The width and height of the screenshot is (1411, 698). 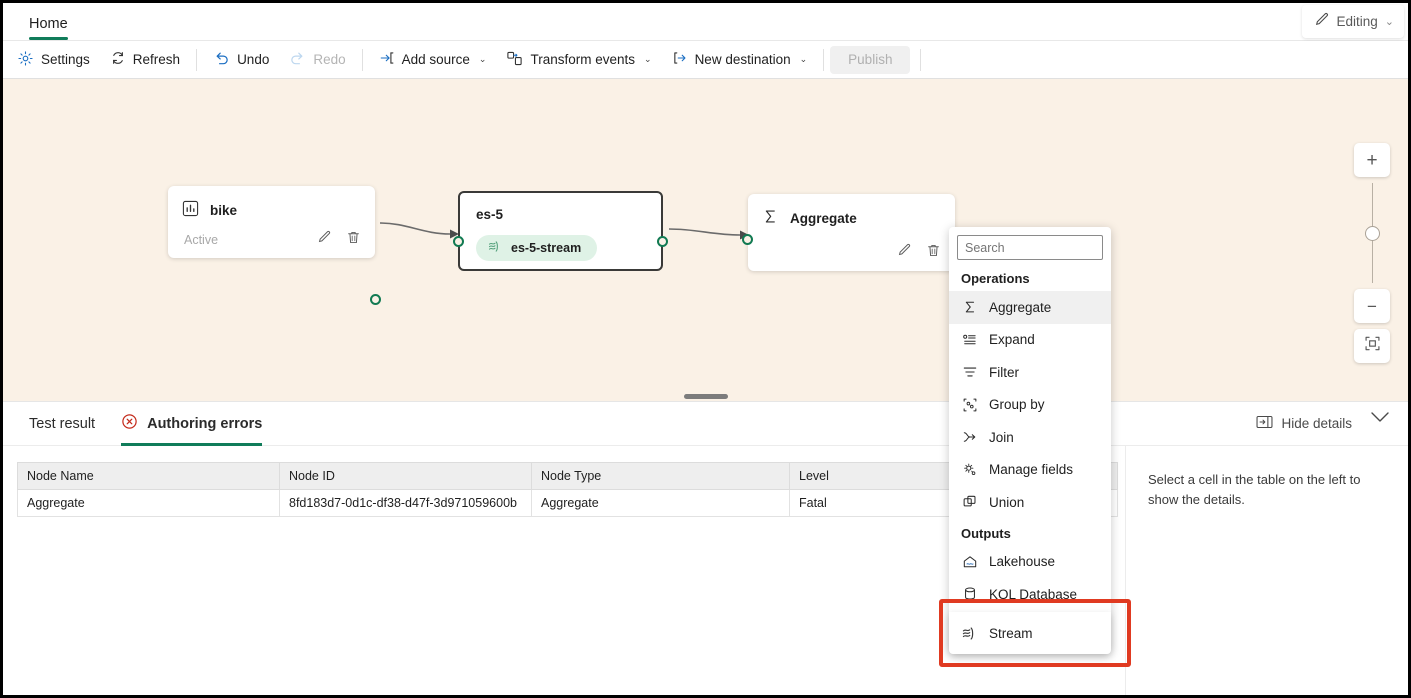 I want to click on new-destination-button: New destination ⌄, so click(x=740, y=60).